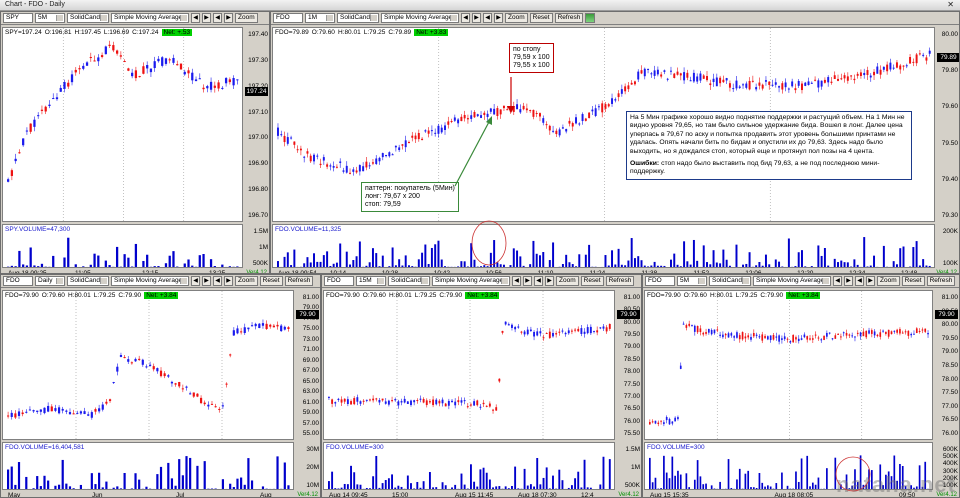 The height and width of the screenshot is (498, 960). Describe the element at coordinates (122, 246) in the screenshot. I see `volume-plot: SPY.VOLUME=47,300` at that location.